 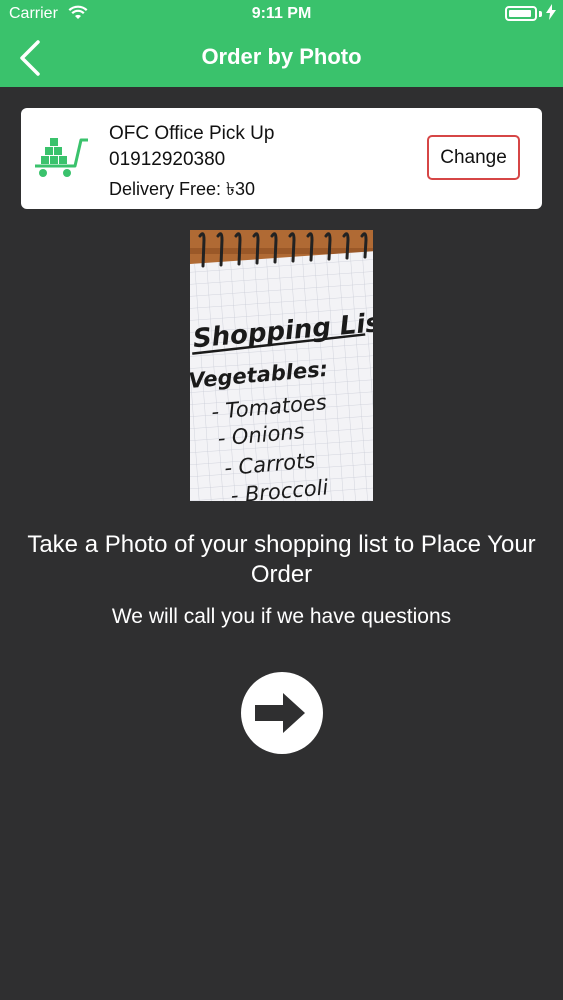 I want to click on charging-bolt-icon, so click(x=551, y=14).